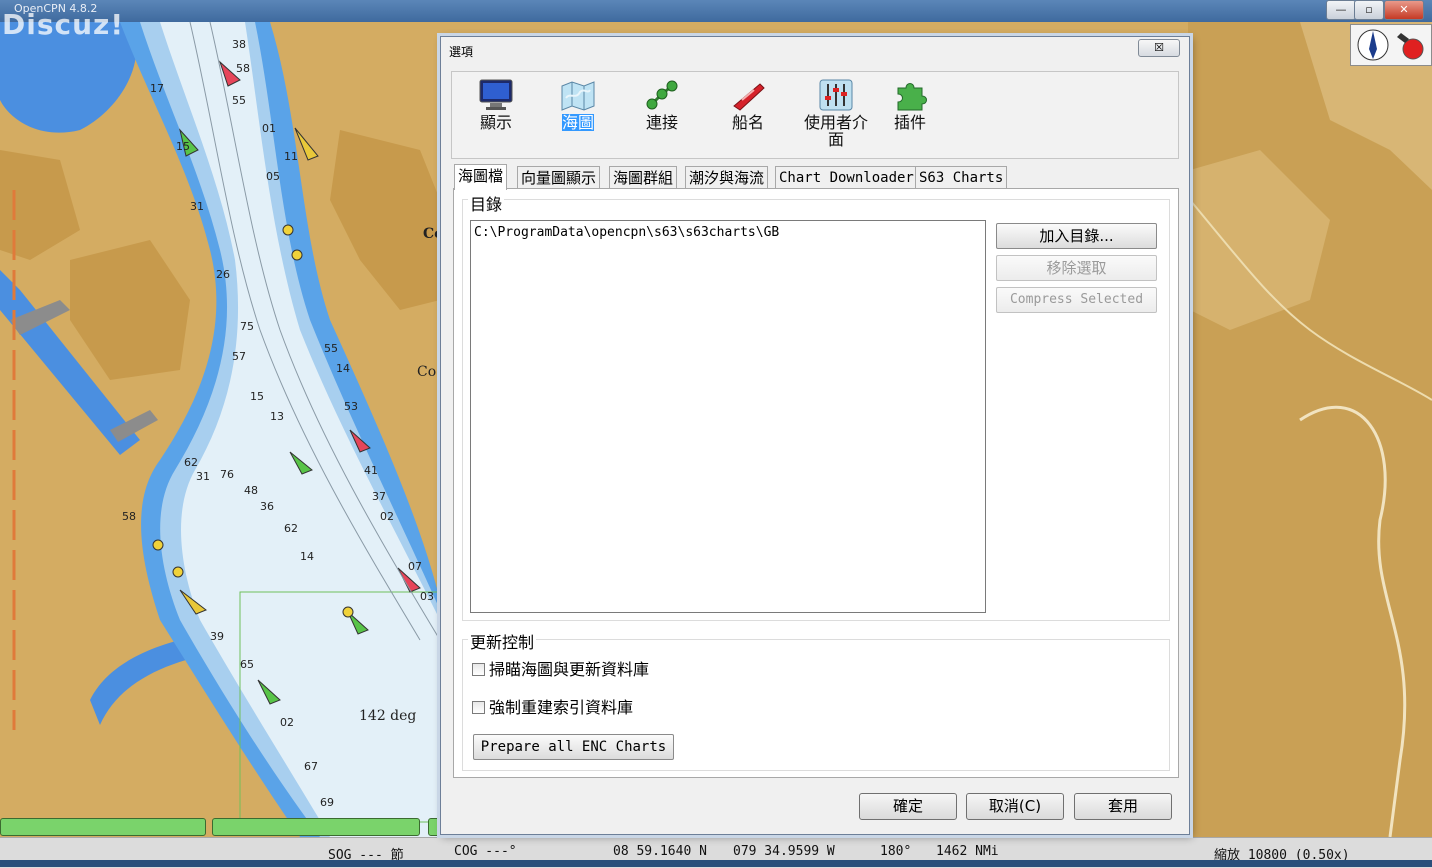 Image resolution: width=1432 pixels, height=868 pixels. I want to click on chart-map-icon, so click(578, 96).